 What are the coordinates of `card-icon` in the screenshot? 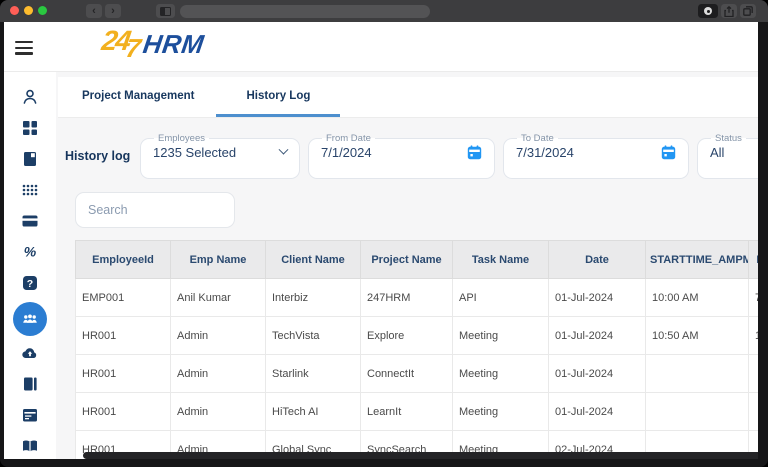 It's located at (30, 221).